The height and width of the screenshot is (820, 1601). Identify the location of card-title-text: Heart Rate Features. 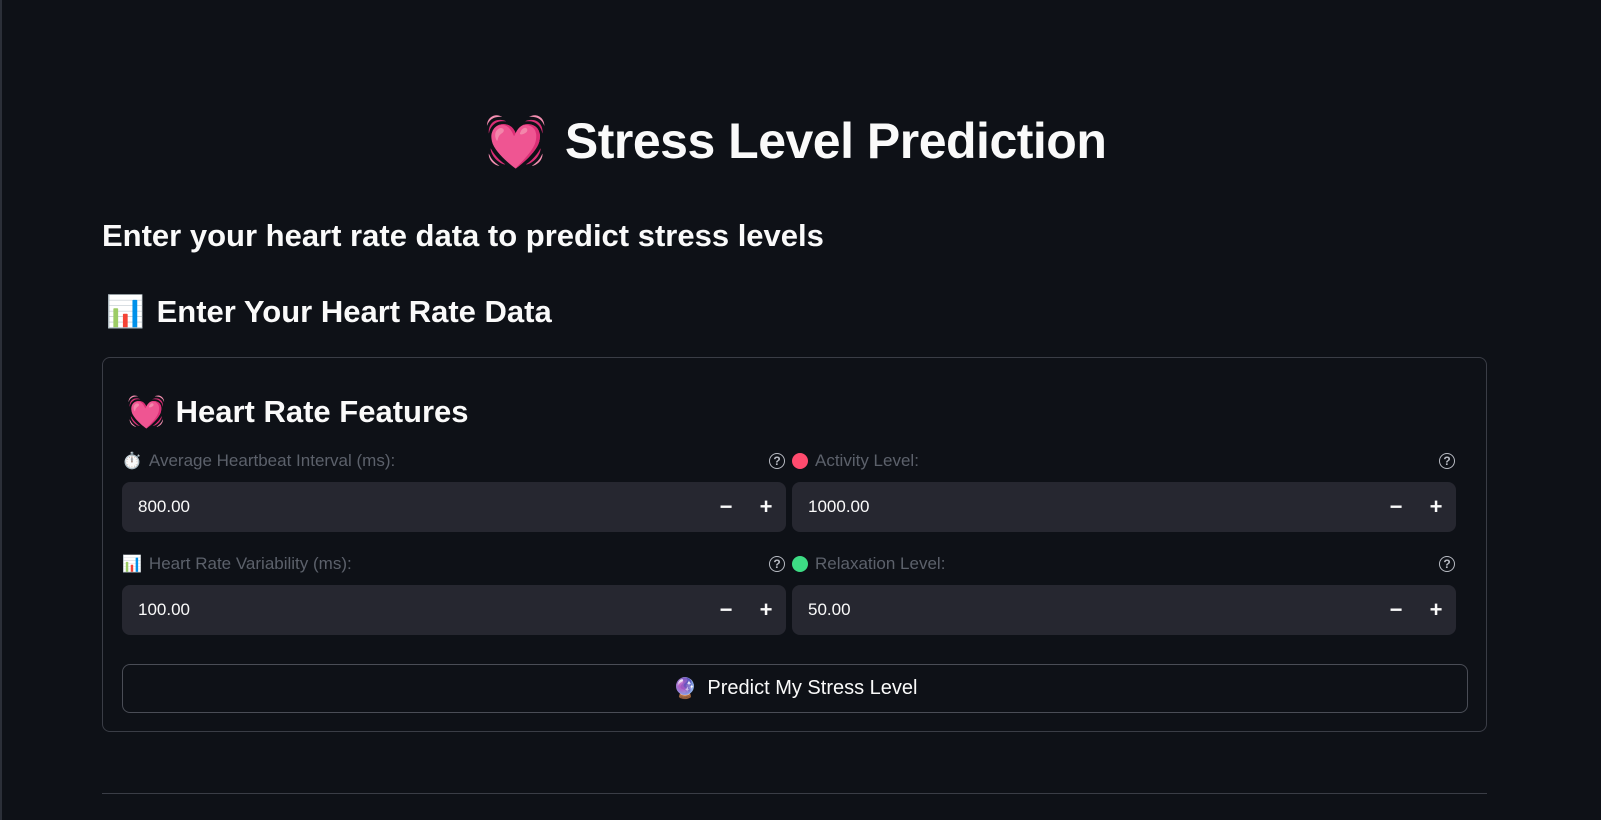
(322, 411).